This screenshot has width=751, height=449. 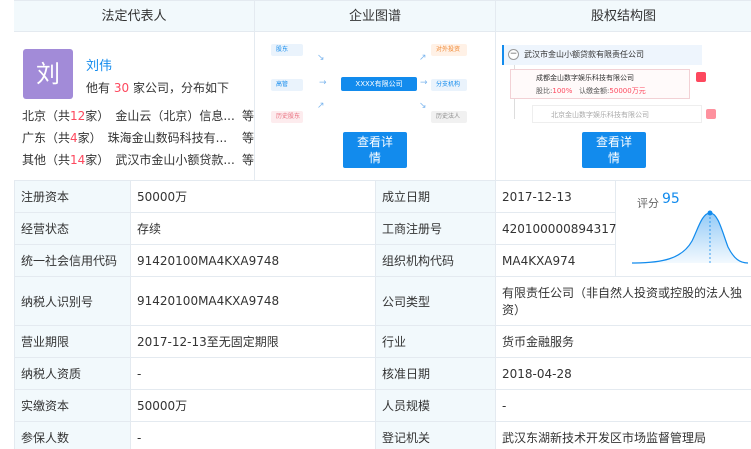 What do you see at coordinates (617, 114) in the screenshot?
I see `equity-child-node-2: 北京金山数字娱乐科技有限公司` at bounding box center [617, 114].